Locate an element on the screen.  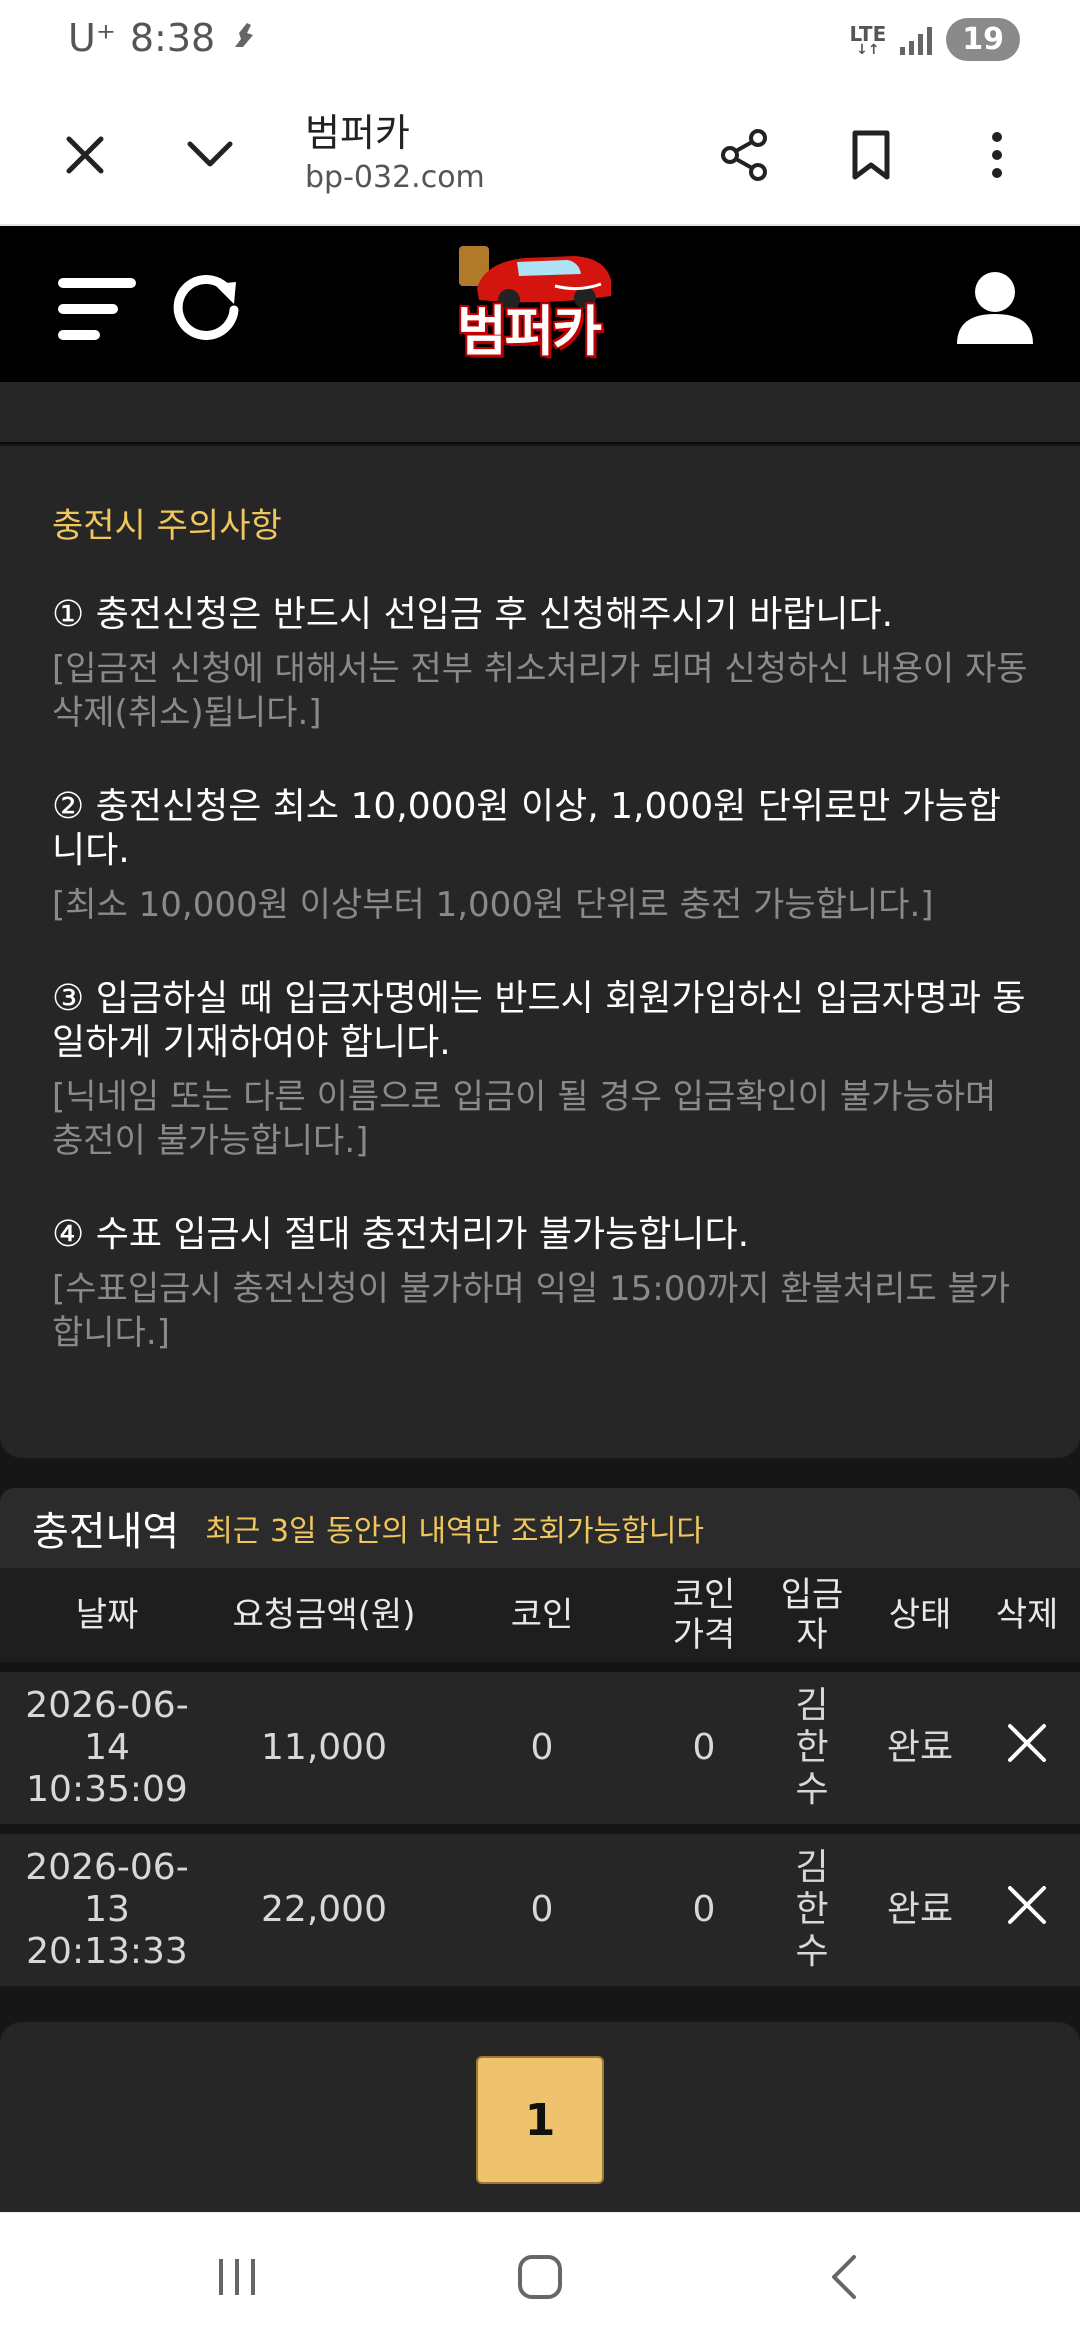
column-header-delete: 삭제 is located at coordinates (1027, 1615).